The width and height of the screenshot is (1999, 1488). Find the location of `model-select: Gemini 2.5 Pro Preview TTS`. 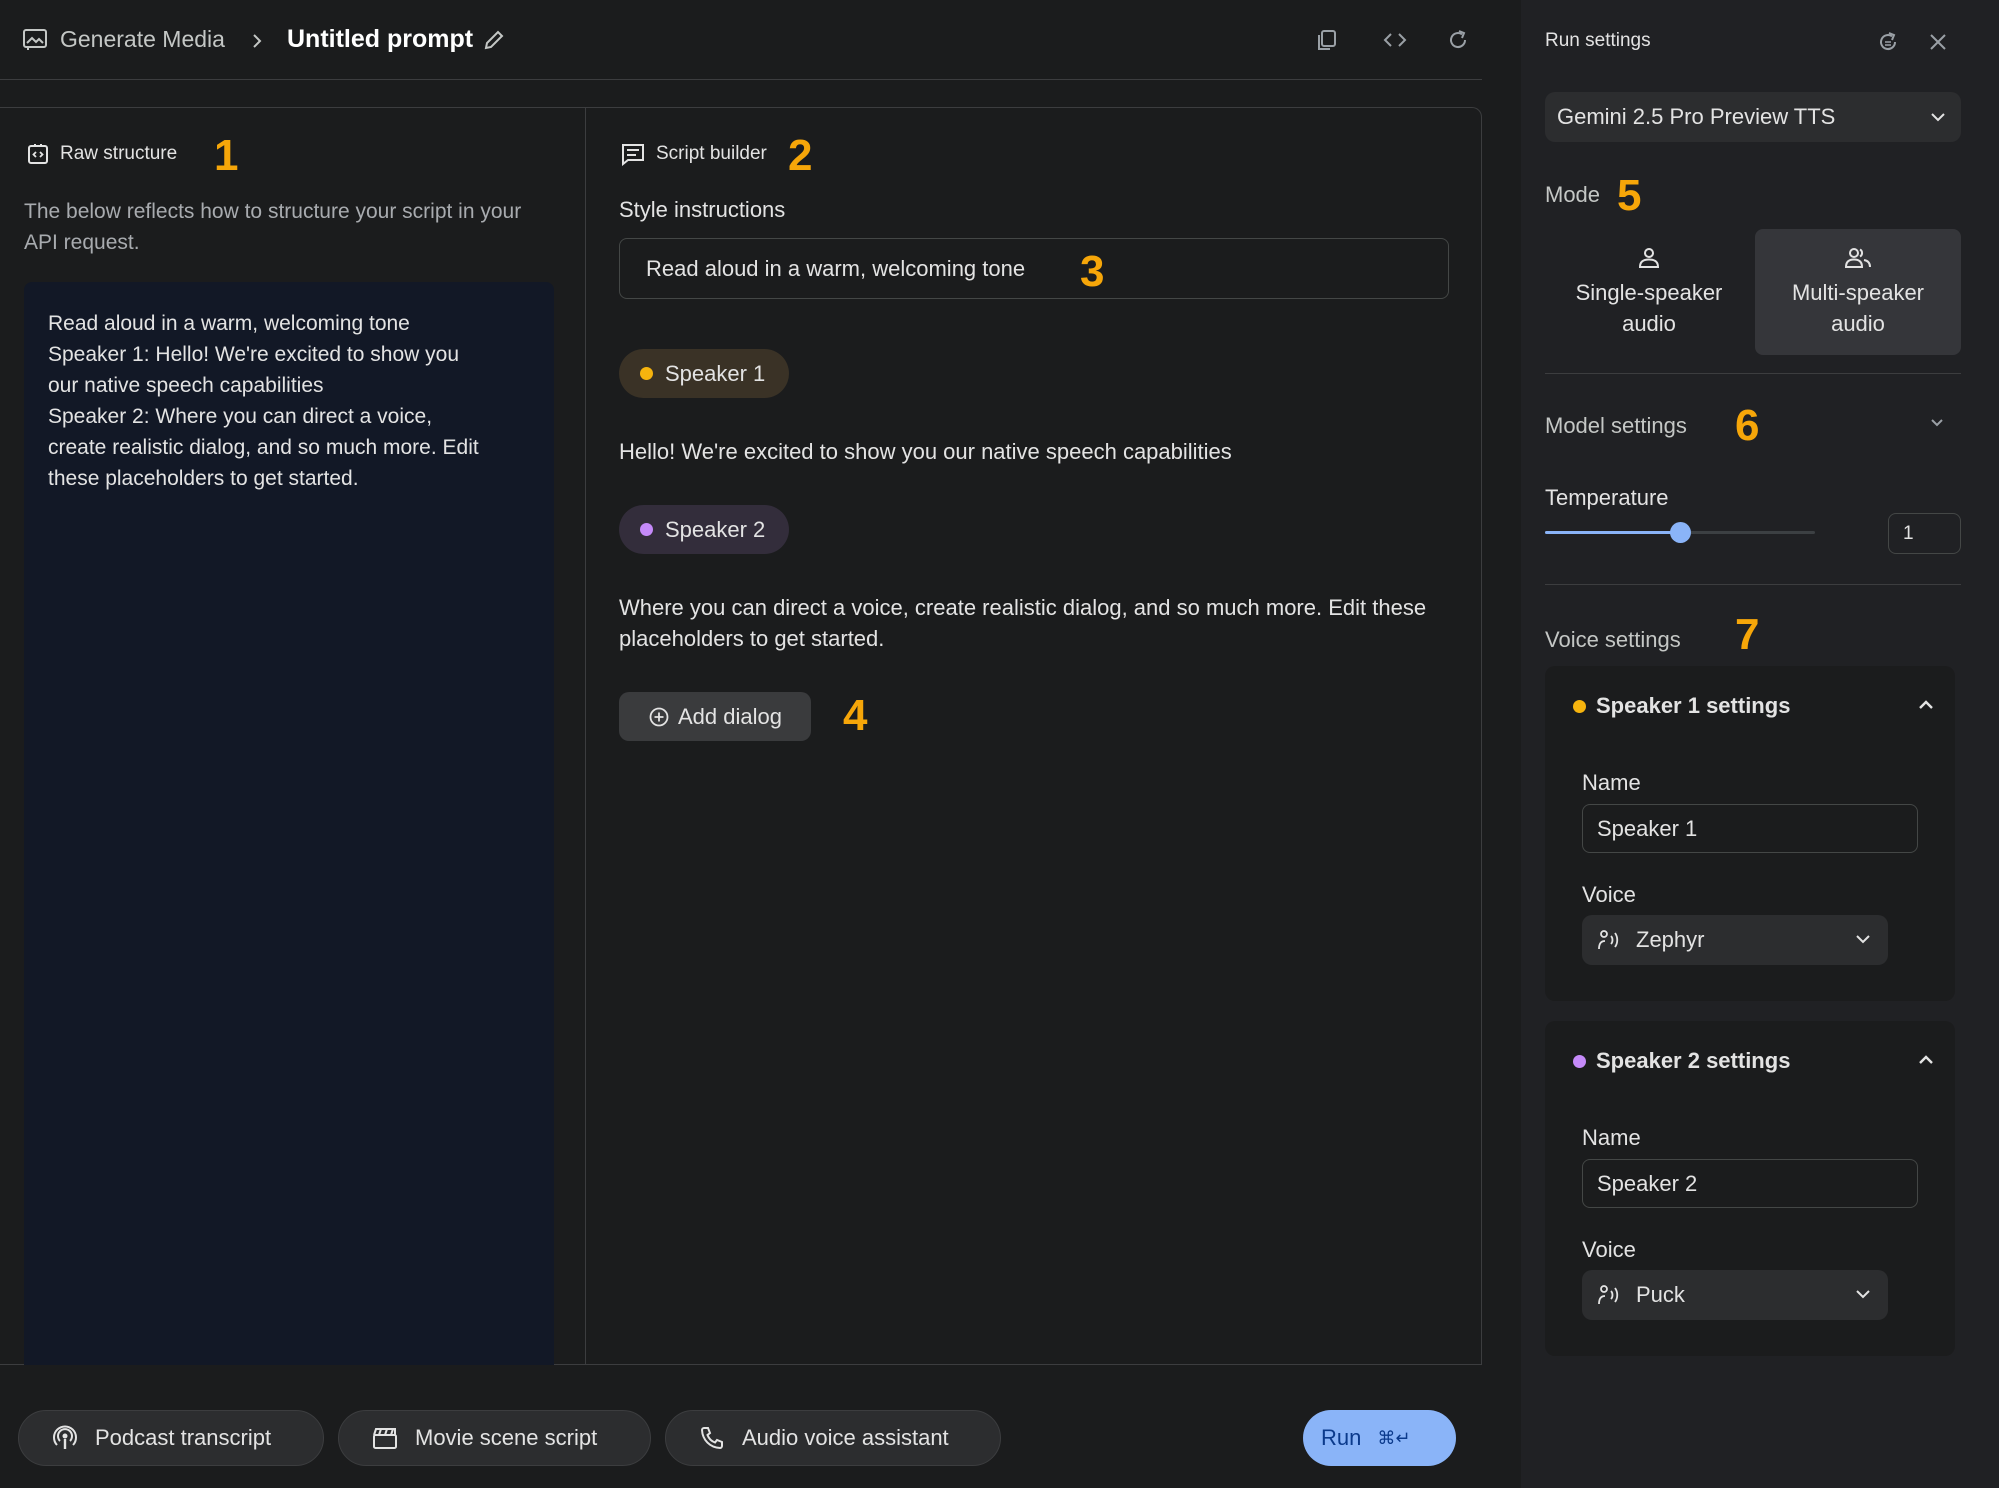

model-select: Gemini 2.5 Pro Preview TTS is located at coordinates (1753, 117).